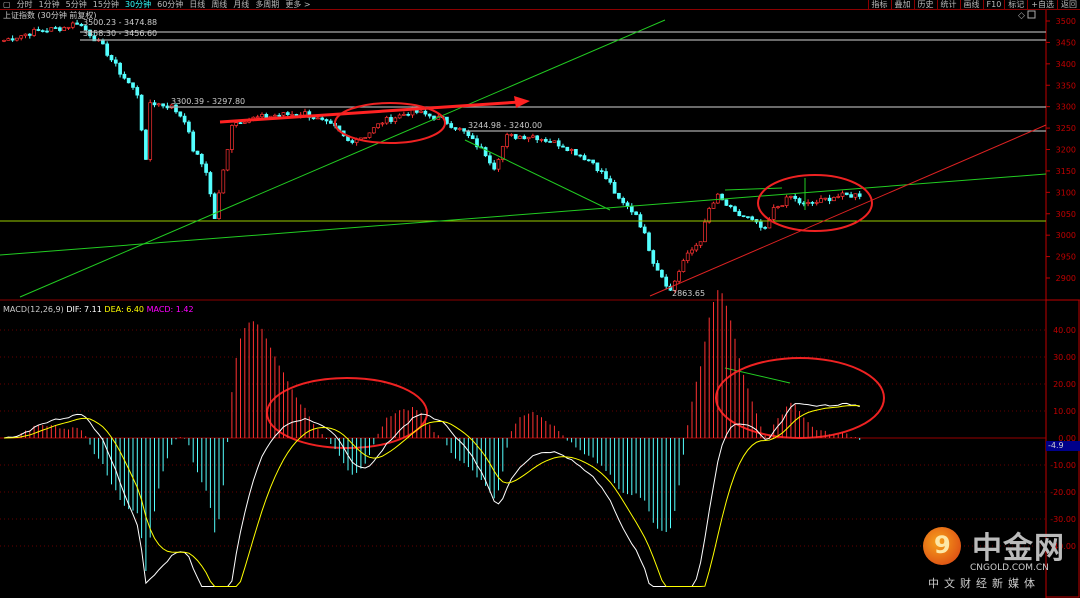 Image resolution: width=1080 pixels, height=598 pixels. Describe the element at coordinates (984, 583) in the screenshot. I see `watermark-slogan: 中文财经新媒体` at that location.